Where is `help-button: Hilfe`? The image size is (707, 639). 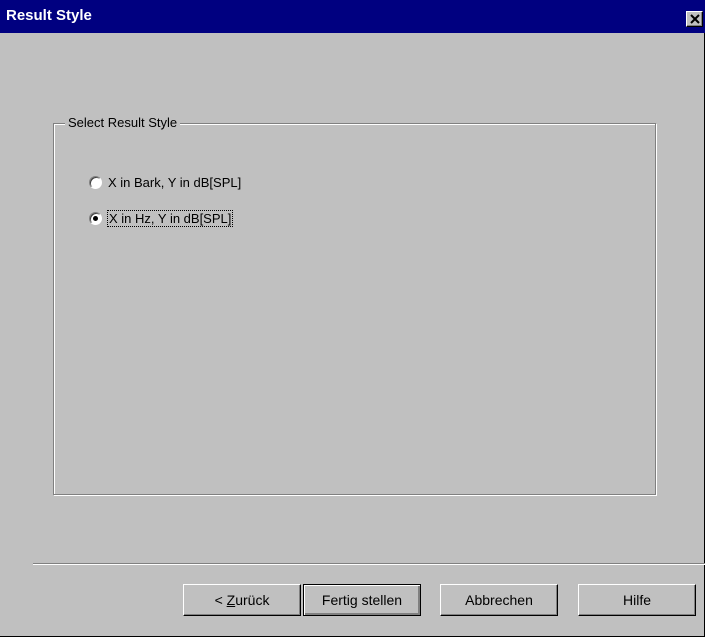
help-button: Hilfe is located at coordinates (637, 600).